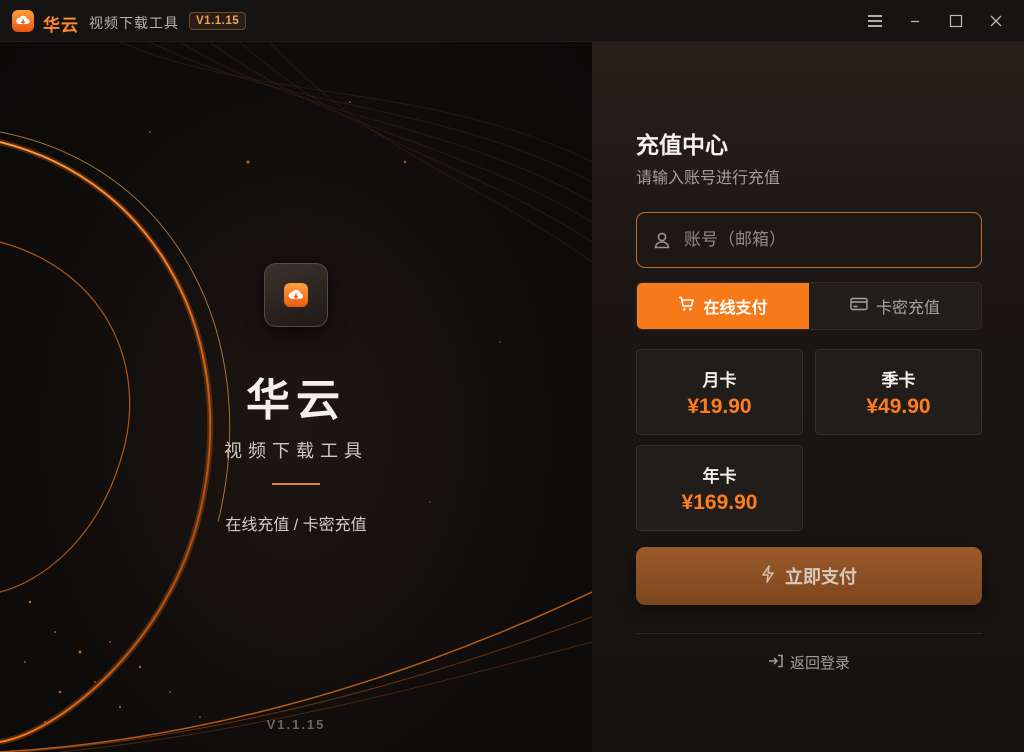  Describe the element at coordinates (662, 242) in the screenshot. I see `user-icon` at that location.